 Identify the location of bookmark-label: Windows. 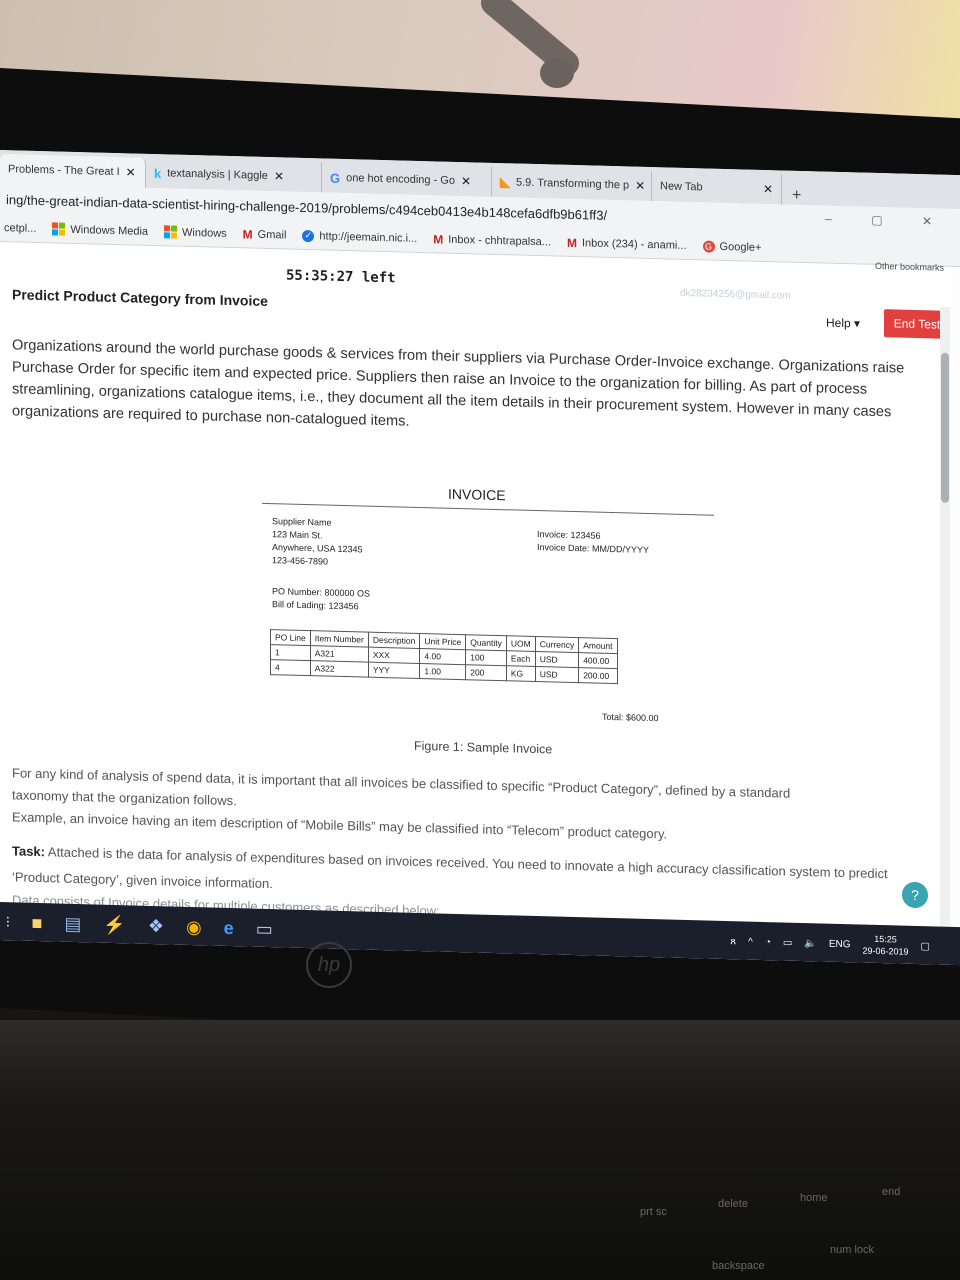
(204, 233).